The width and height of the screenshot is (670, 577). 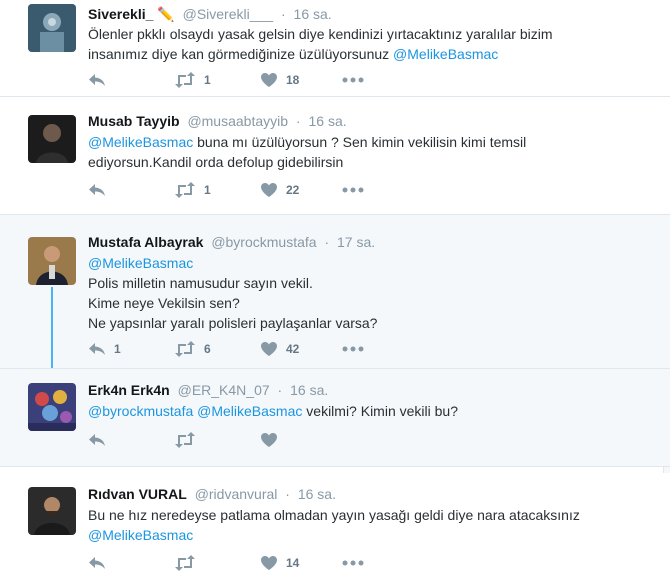 I want to click on text-segment: Kime neye Vekilsin sen?, so click(x=164, y=303).